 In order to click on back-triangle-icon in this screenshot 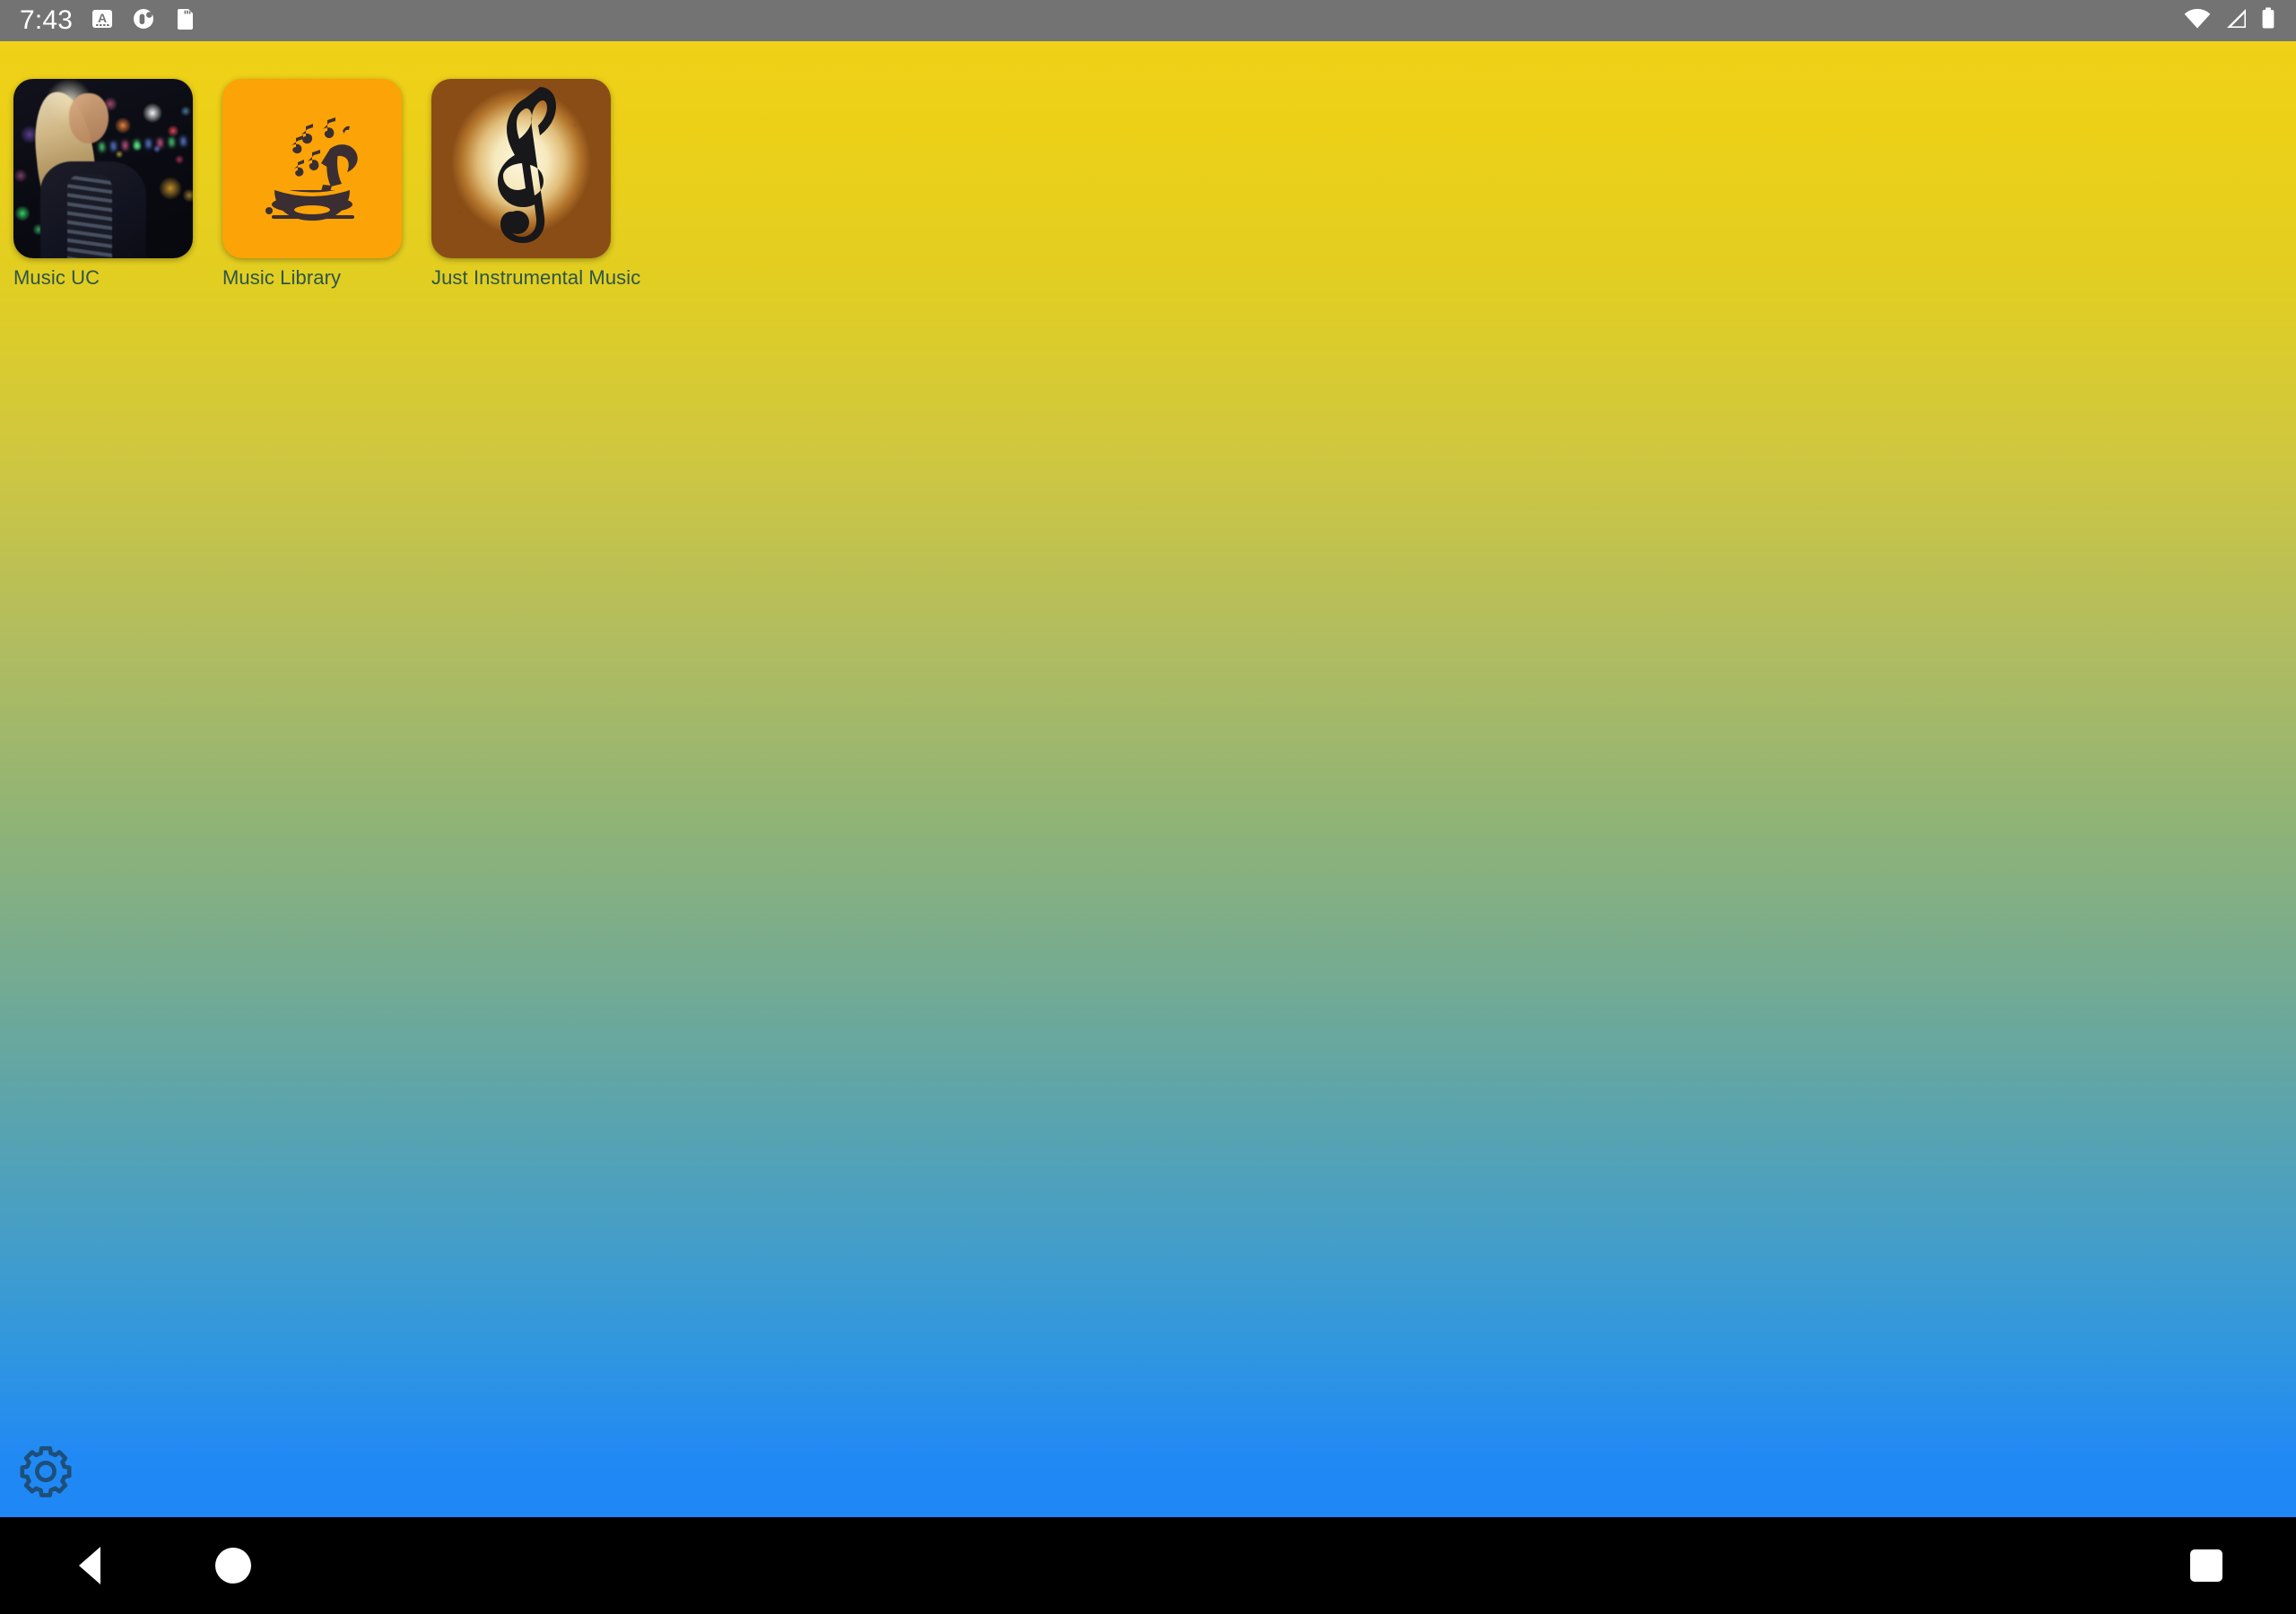, I will do `click(89, 1565)`.